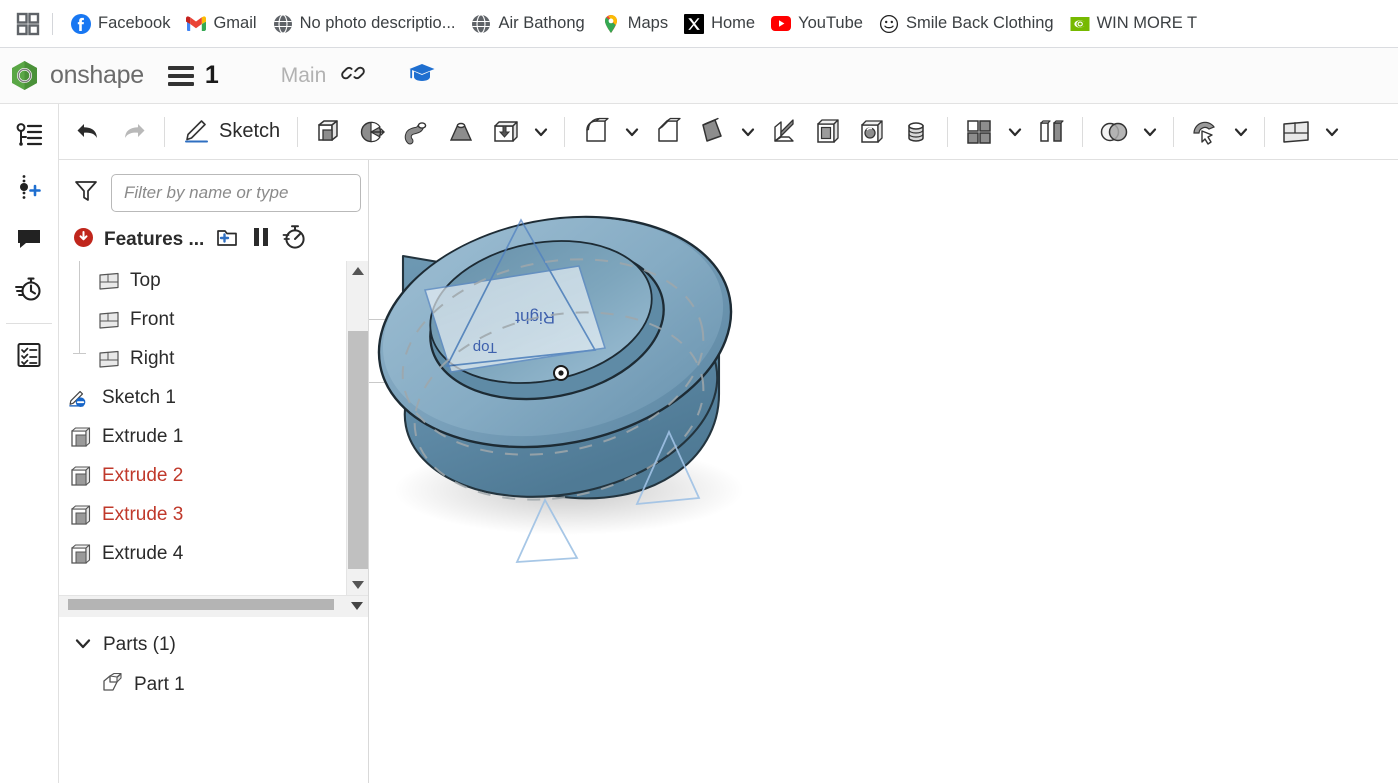  I want to click on onshape-mark-icon, so click(24, 75).